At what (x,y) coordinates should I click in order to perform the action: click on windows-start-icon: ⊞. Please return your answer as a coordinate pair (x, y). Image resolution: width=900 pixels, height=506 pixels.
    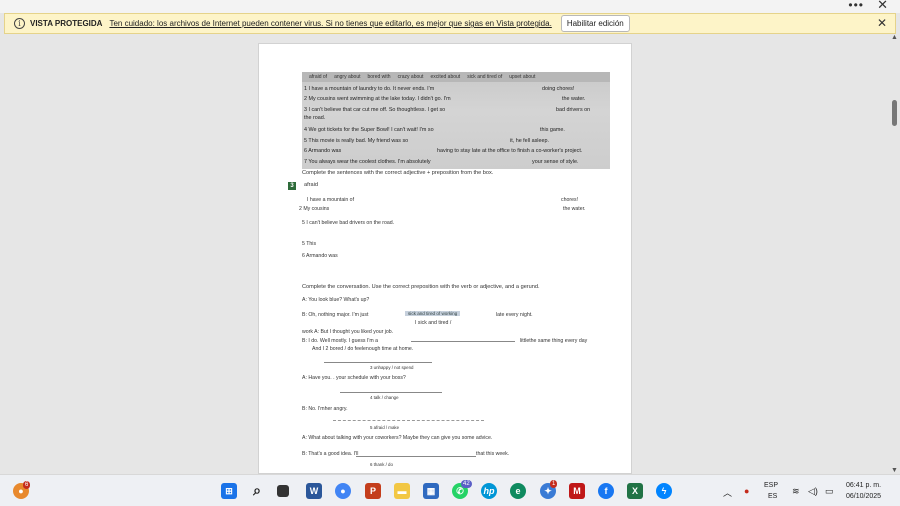
    Looking at the image, I should click on (229, 491).